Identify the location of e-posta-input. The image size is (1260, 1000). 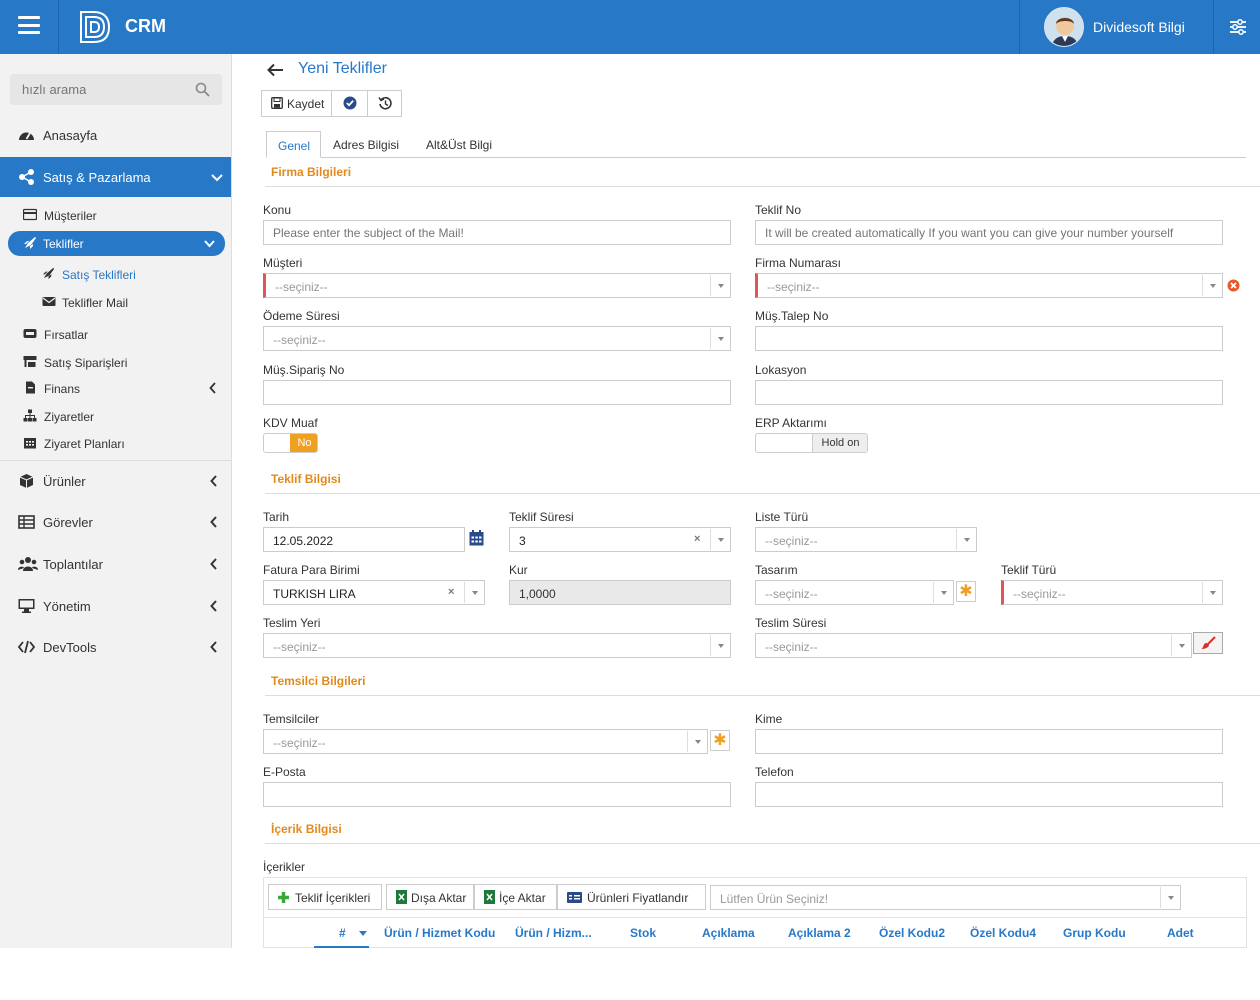
(497, 794).